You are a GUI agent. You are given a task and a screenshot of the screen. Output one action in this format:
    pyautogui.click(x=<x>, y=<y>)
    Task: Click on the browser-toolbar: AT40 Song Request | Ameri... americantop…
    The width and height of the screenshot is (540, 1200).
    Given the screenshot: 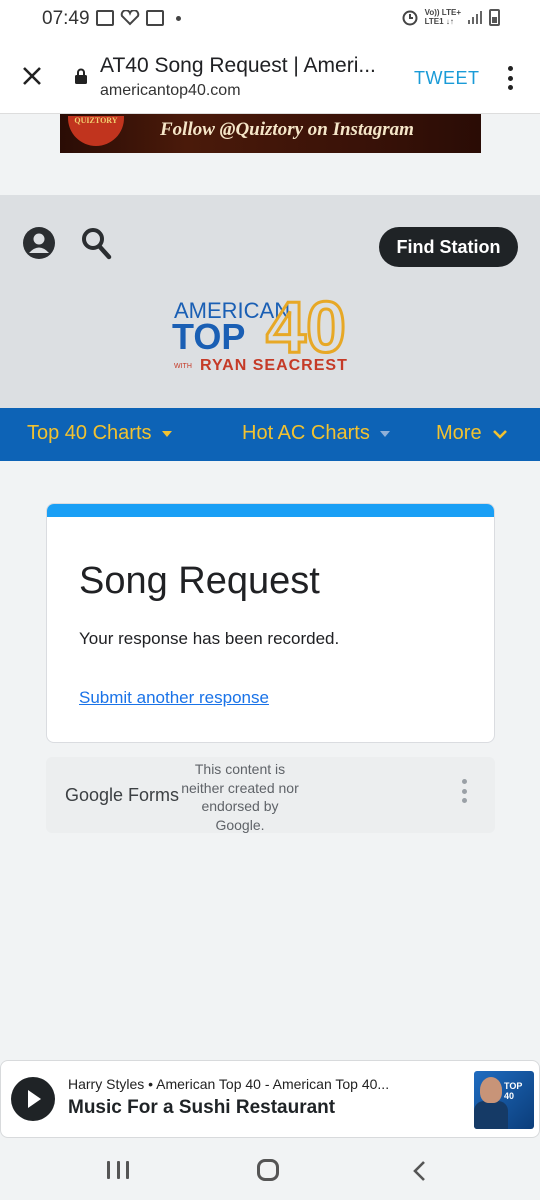 What is the action you would take?
    pyautogui.click(x=270, y=77)
    